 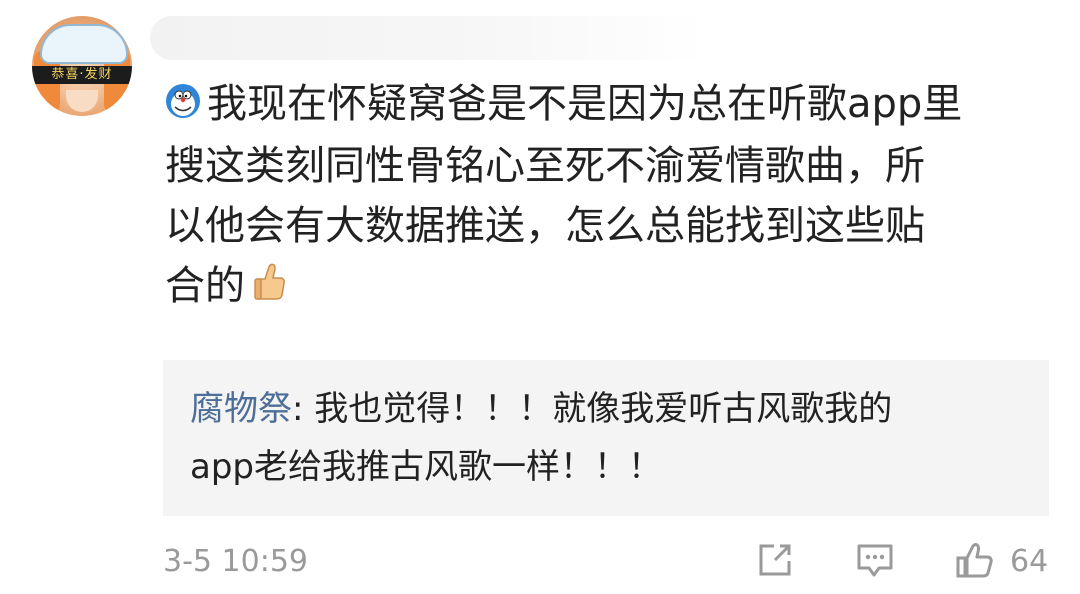 I want to click on comment-line-1: 我现在怀疑窝爸是不是因为总在听歌app里, so click(x=610, y=105).